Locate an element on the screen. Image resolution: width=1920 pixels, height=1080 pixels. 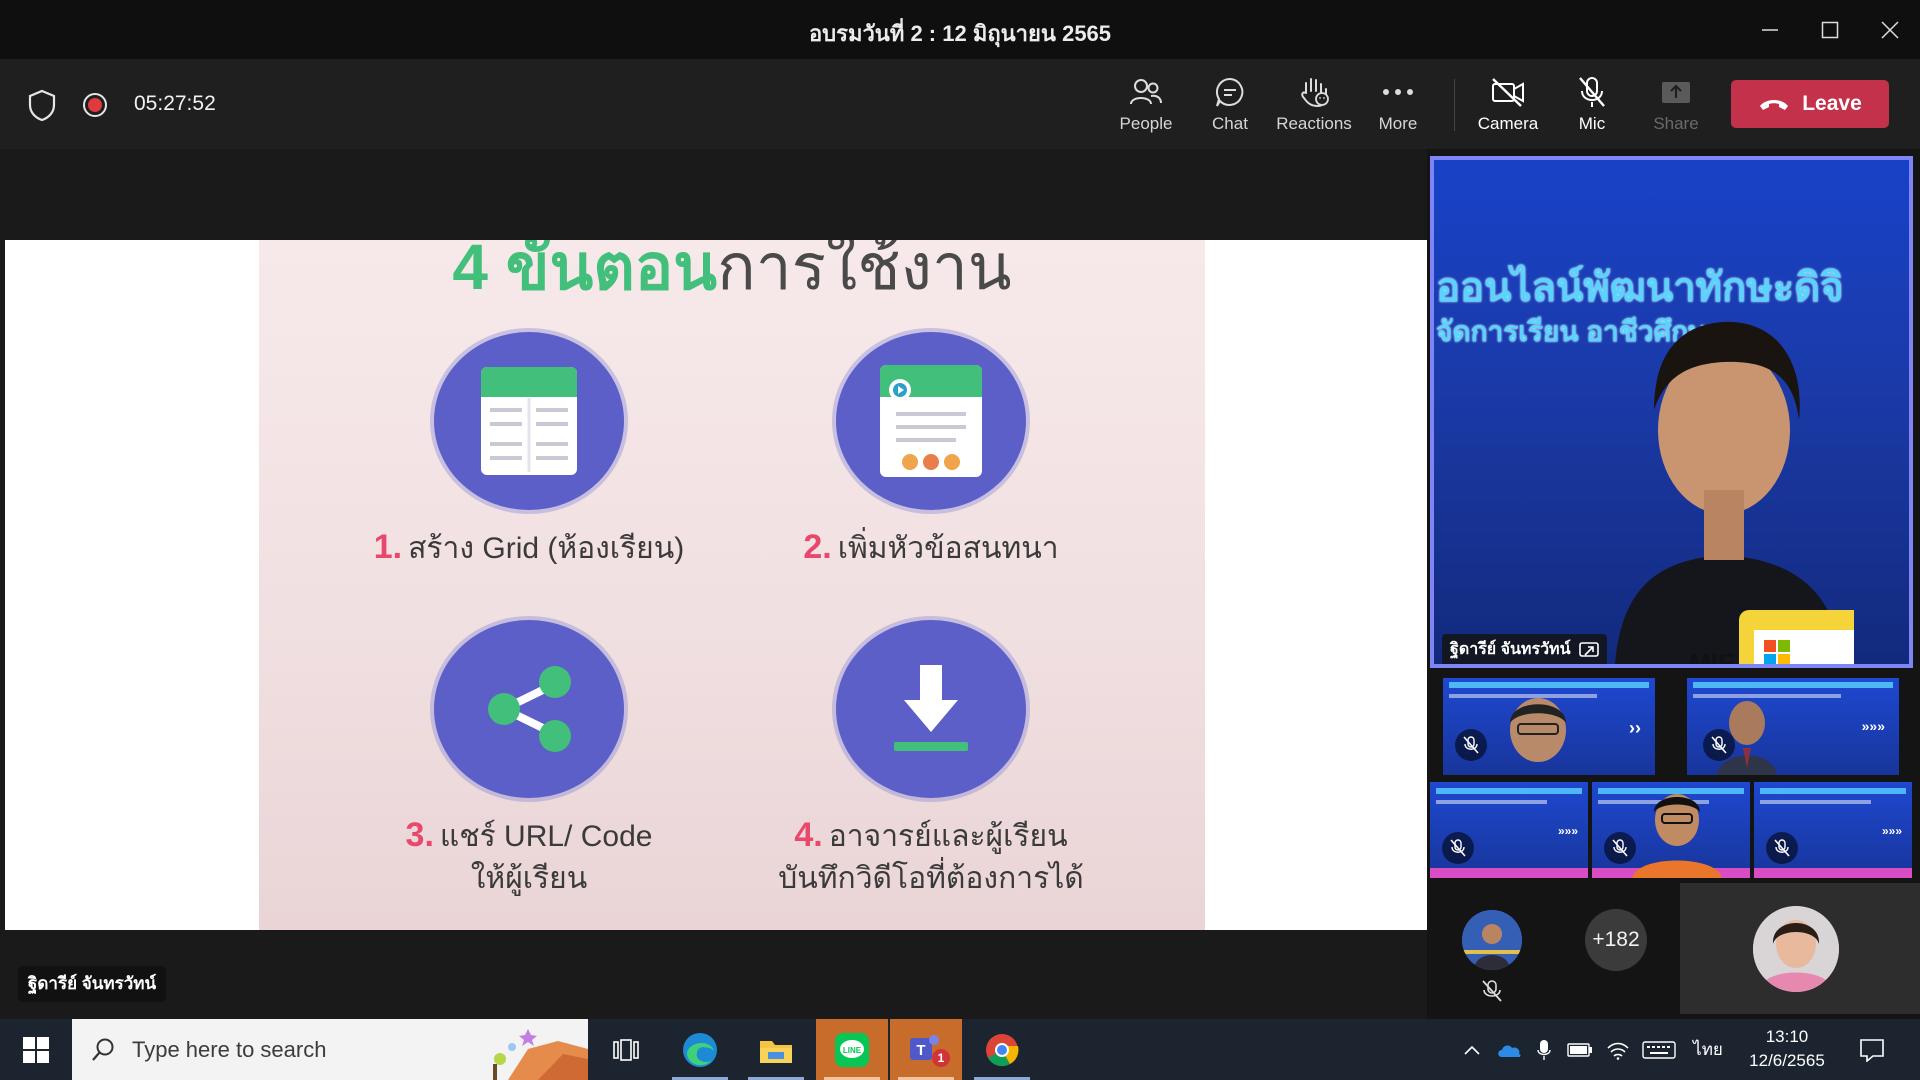
notification-icon is located at coordinates (1872, 1050).